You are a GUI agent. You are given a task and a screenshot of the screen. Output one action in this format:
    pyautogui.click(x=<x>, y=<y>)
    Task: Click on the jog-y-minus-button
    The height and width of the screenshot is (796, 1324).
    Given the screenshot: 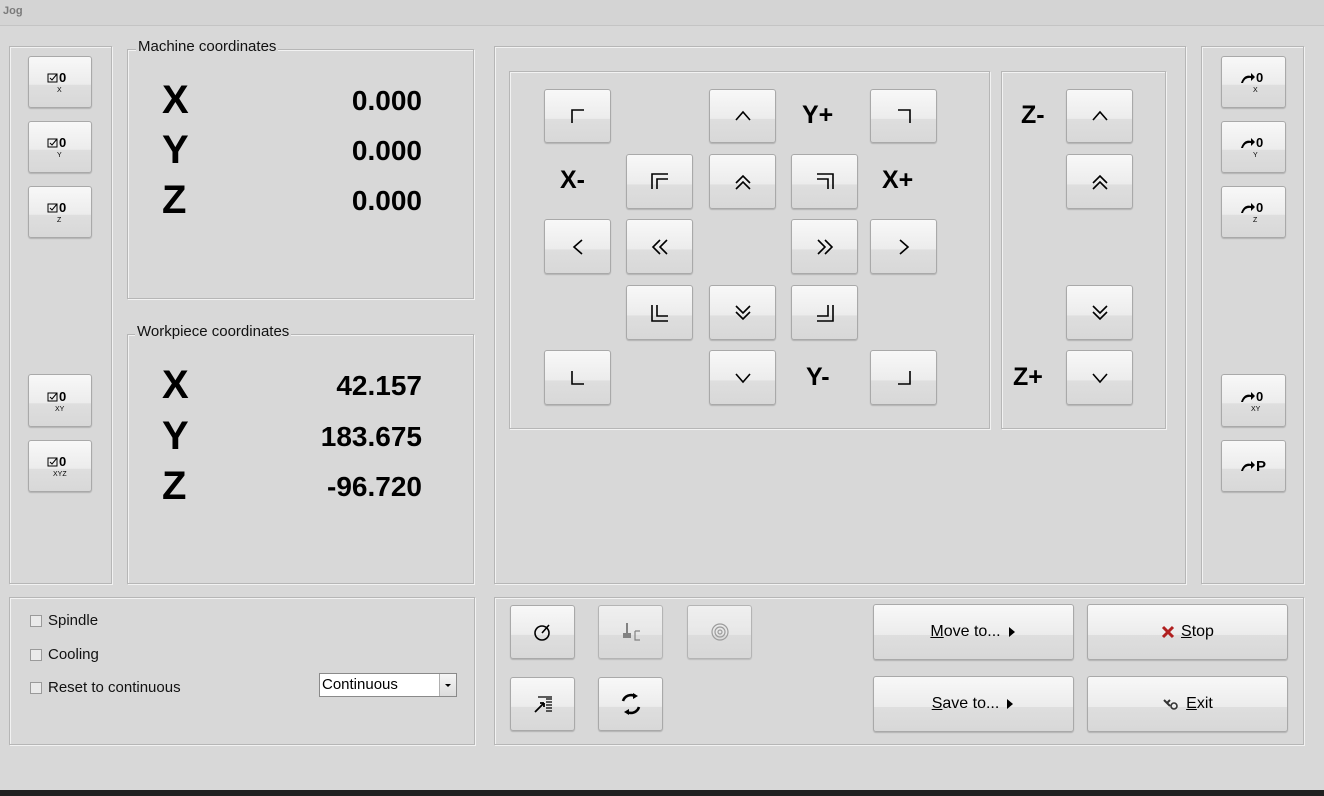 What is the action you would take?
    pyautogui.click(x=742, y=377)
    